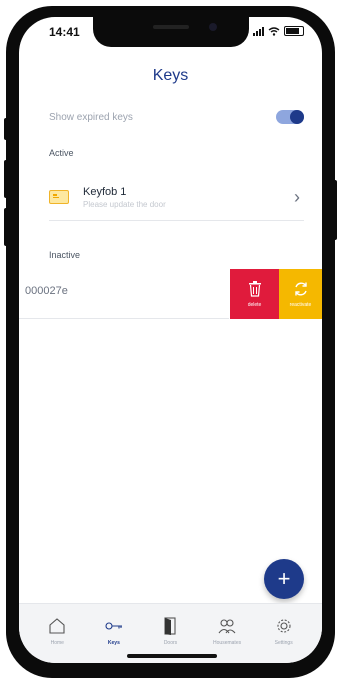 This screenshot has width=341, height=684. What do you see at coordinates (170, 626) in the screenshot?
I see `door-icon` at bounding box center [170, 626].